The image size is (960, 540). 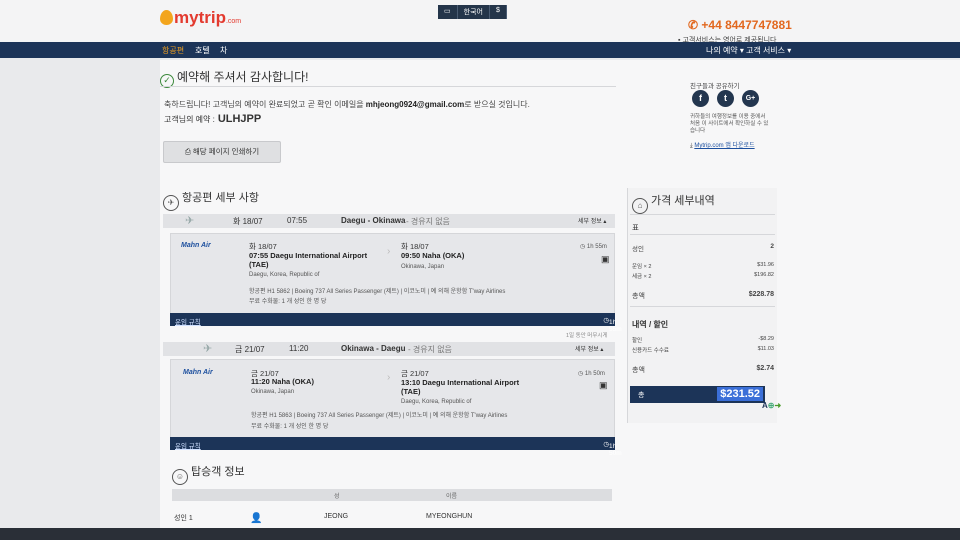 I want to click on person-icon: 👤, so click(x=256, y=518).